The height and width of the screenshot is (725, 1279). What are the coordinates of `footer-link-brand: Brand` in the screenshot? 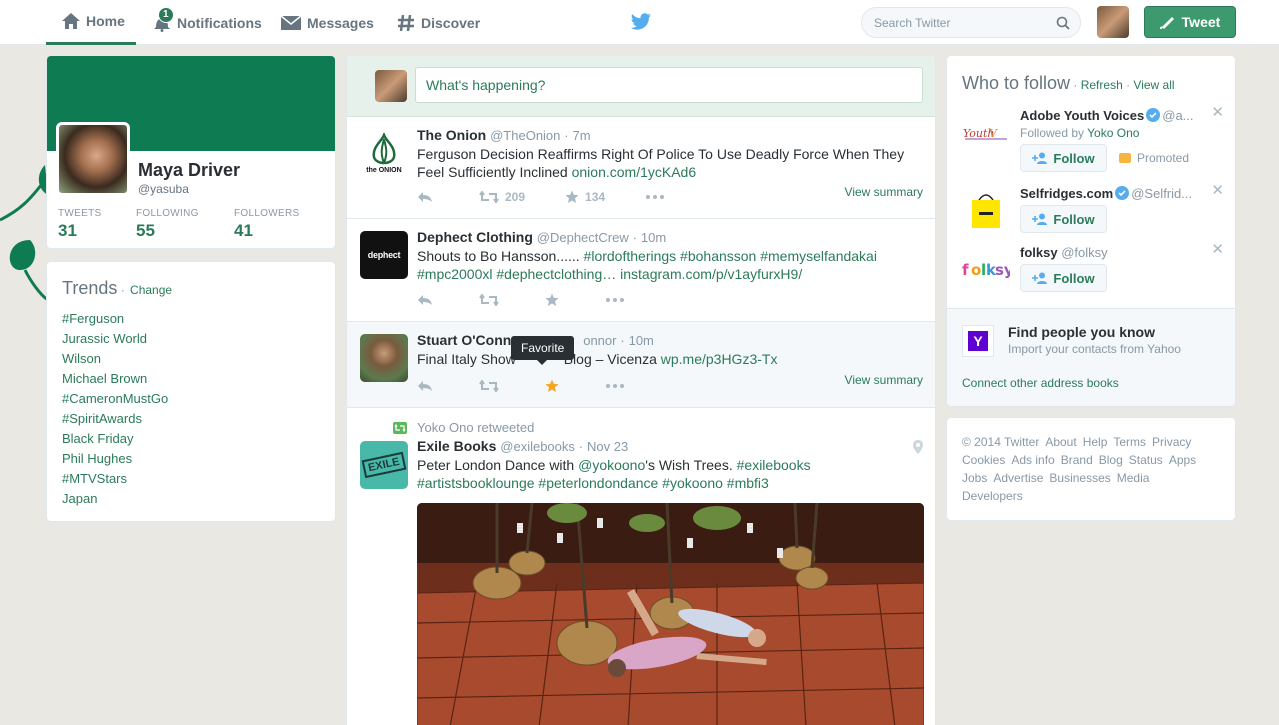 It's located at (1077, 460).